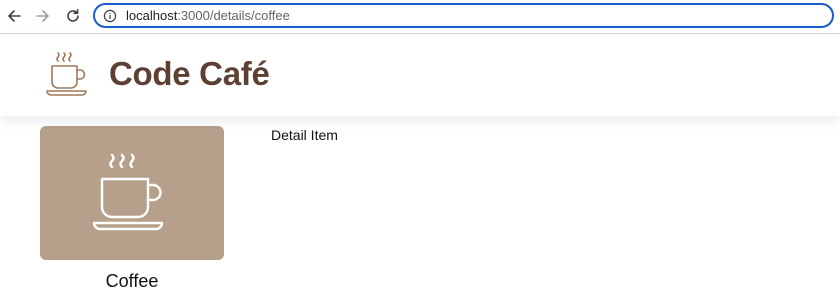 This screenshot has width=840, height=305. I want to click on reload-button, so click(73, 16).